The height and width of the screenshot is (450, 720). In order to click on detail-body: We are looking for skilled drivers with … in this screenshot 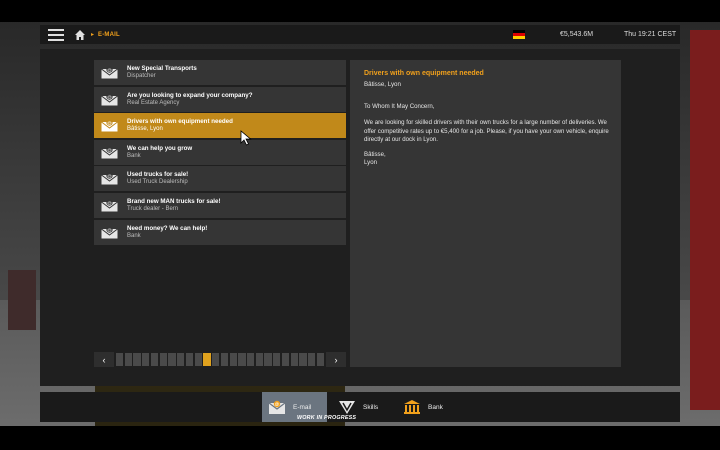, I will do `click(486, 131)`.